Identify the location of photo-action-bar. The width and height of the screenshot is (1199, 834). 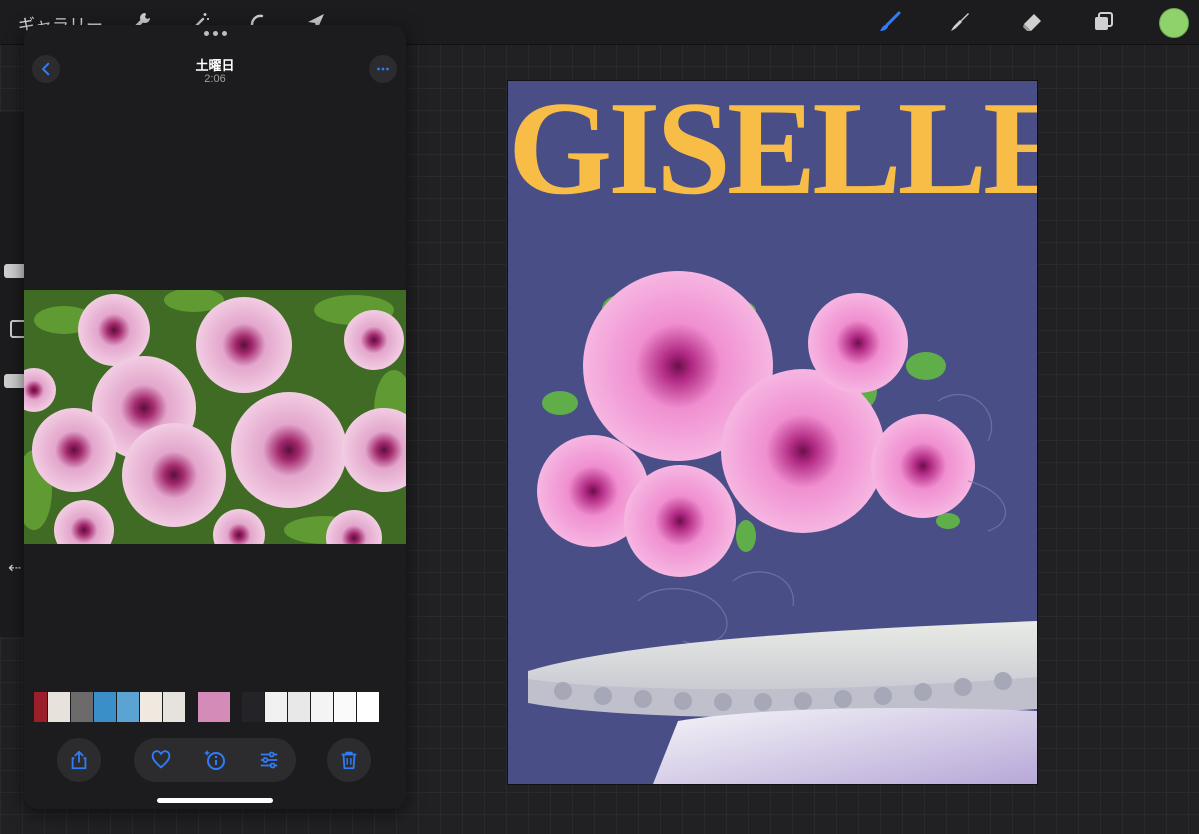
(215, 762).